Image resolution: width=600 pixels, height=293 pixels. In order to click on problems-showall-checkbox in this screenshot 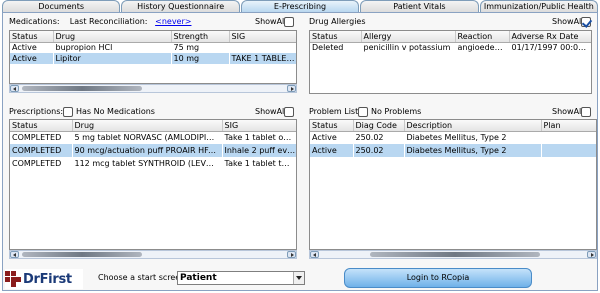, I will do `click(586, 112)`.